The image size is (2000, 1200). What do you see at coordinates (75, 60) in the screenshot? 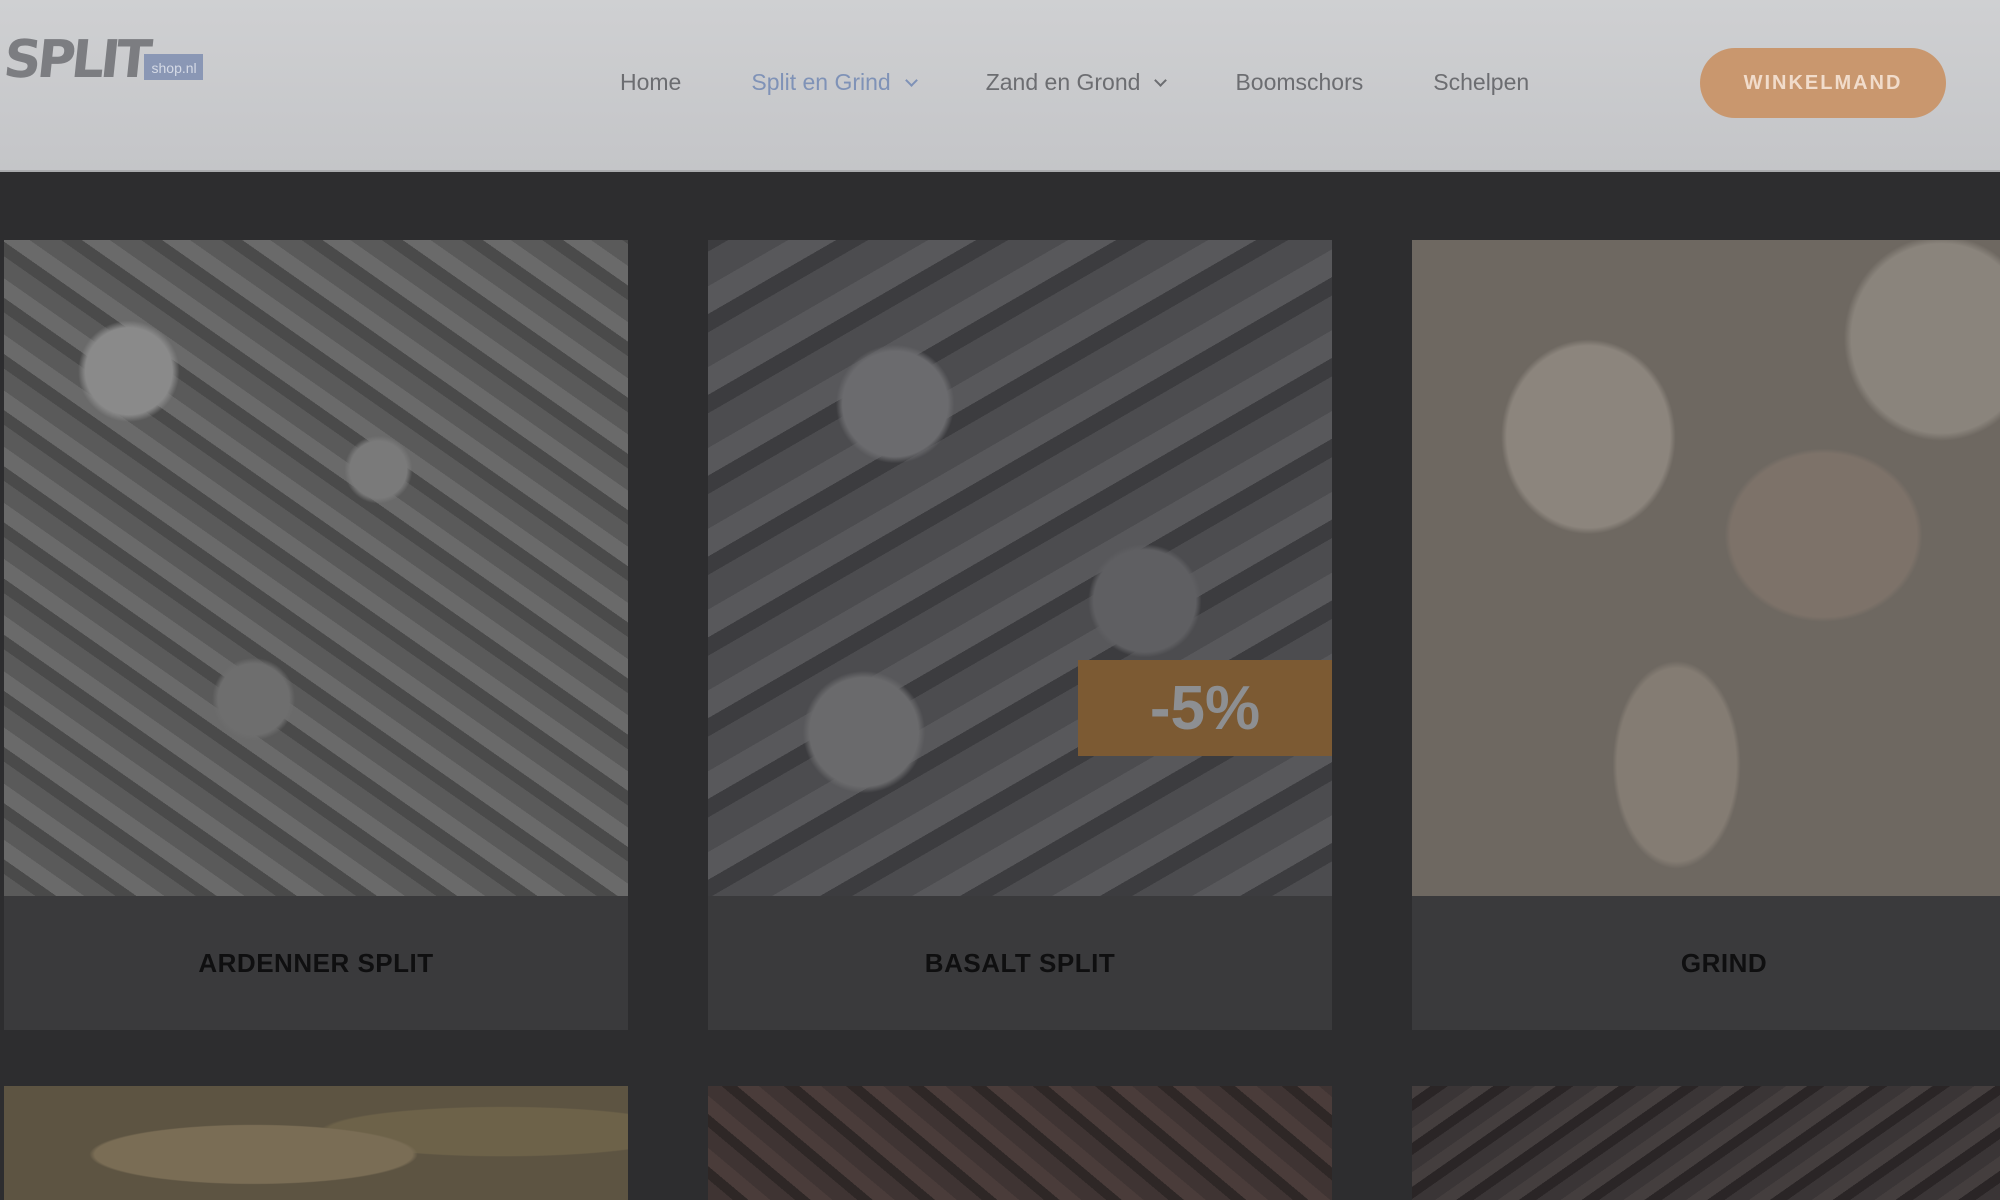
I see `logo-text: SPLIT` at bounding box center [75, 60].